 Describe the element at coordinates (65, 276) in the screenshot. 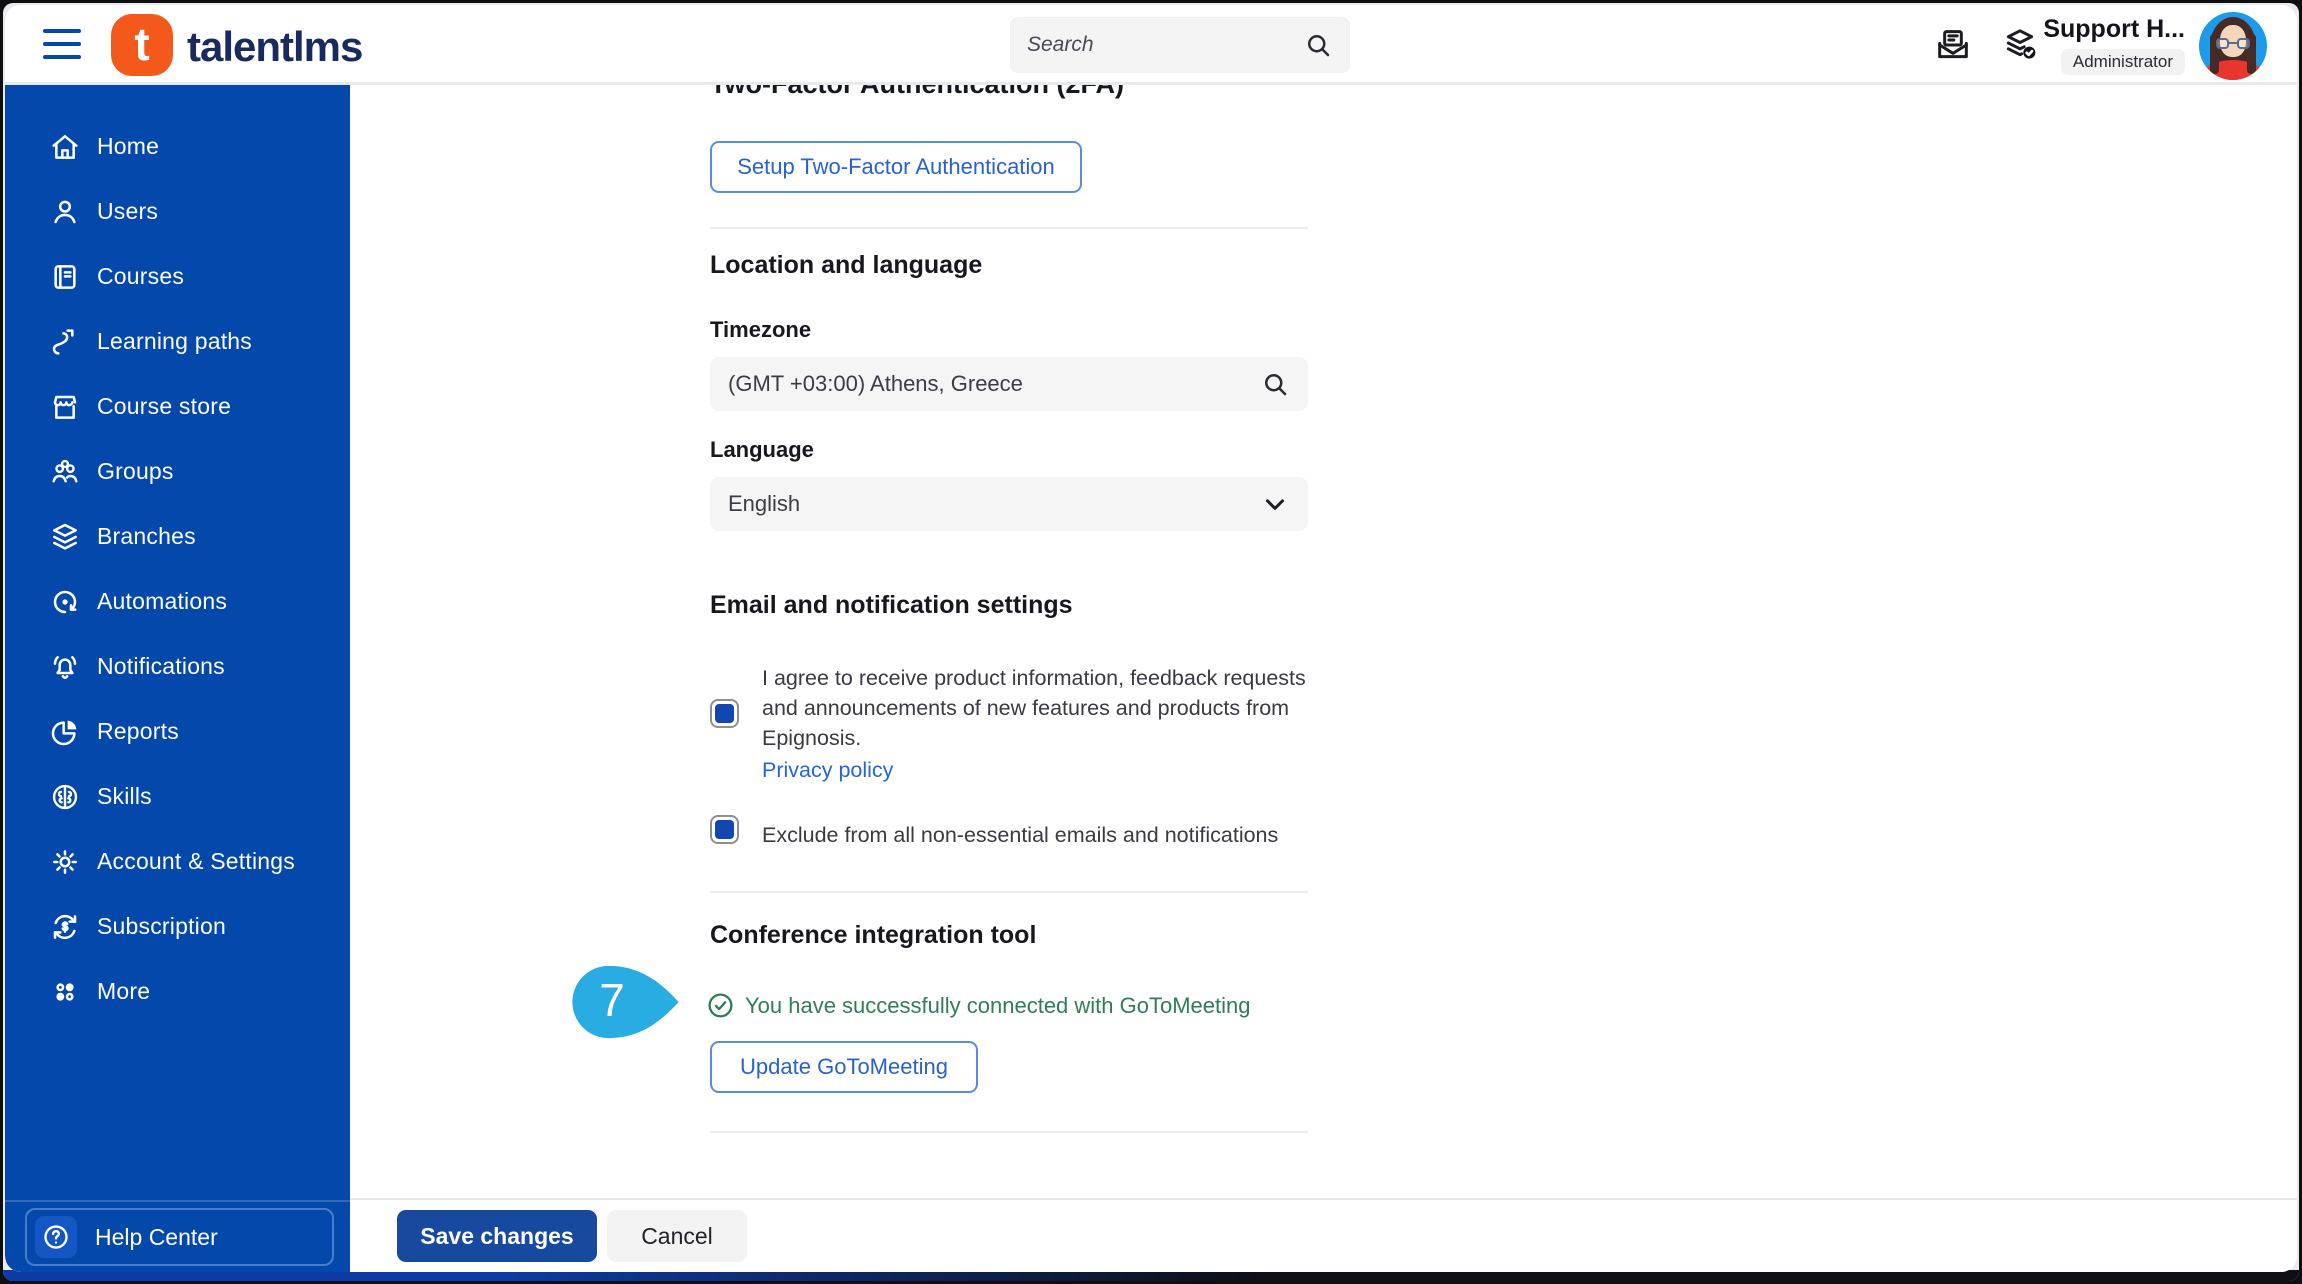

I see `courses-icon` at that location.